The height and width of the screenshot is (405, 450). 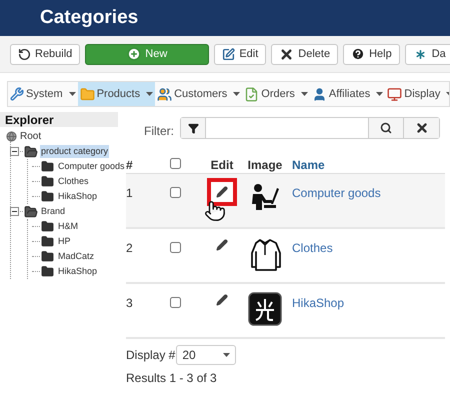 I want to click on tree-item: Brand, so click(x=53, y=211).